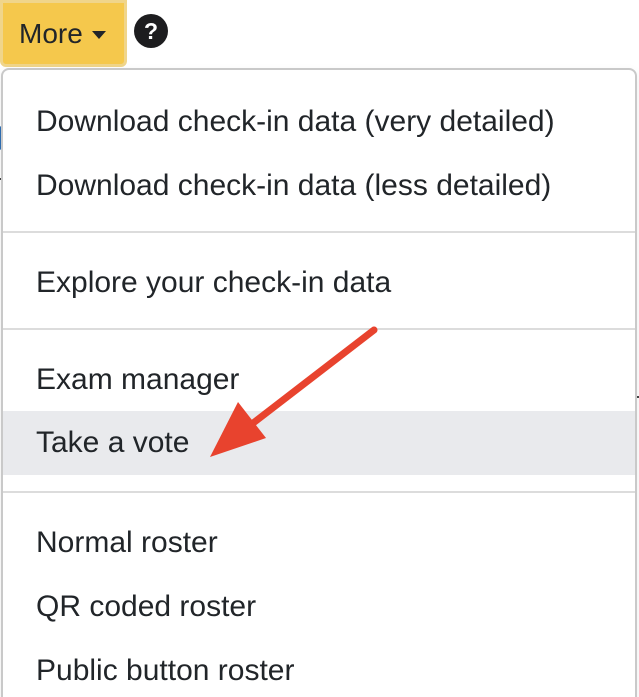 The width and height of the screenshot is (639, 697). I want to click on menu-item-download-very-detailed: Download check-in data (very detailed), so click(319, 122).